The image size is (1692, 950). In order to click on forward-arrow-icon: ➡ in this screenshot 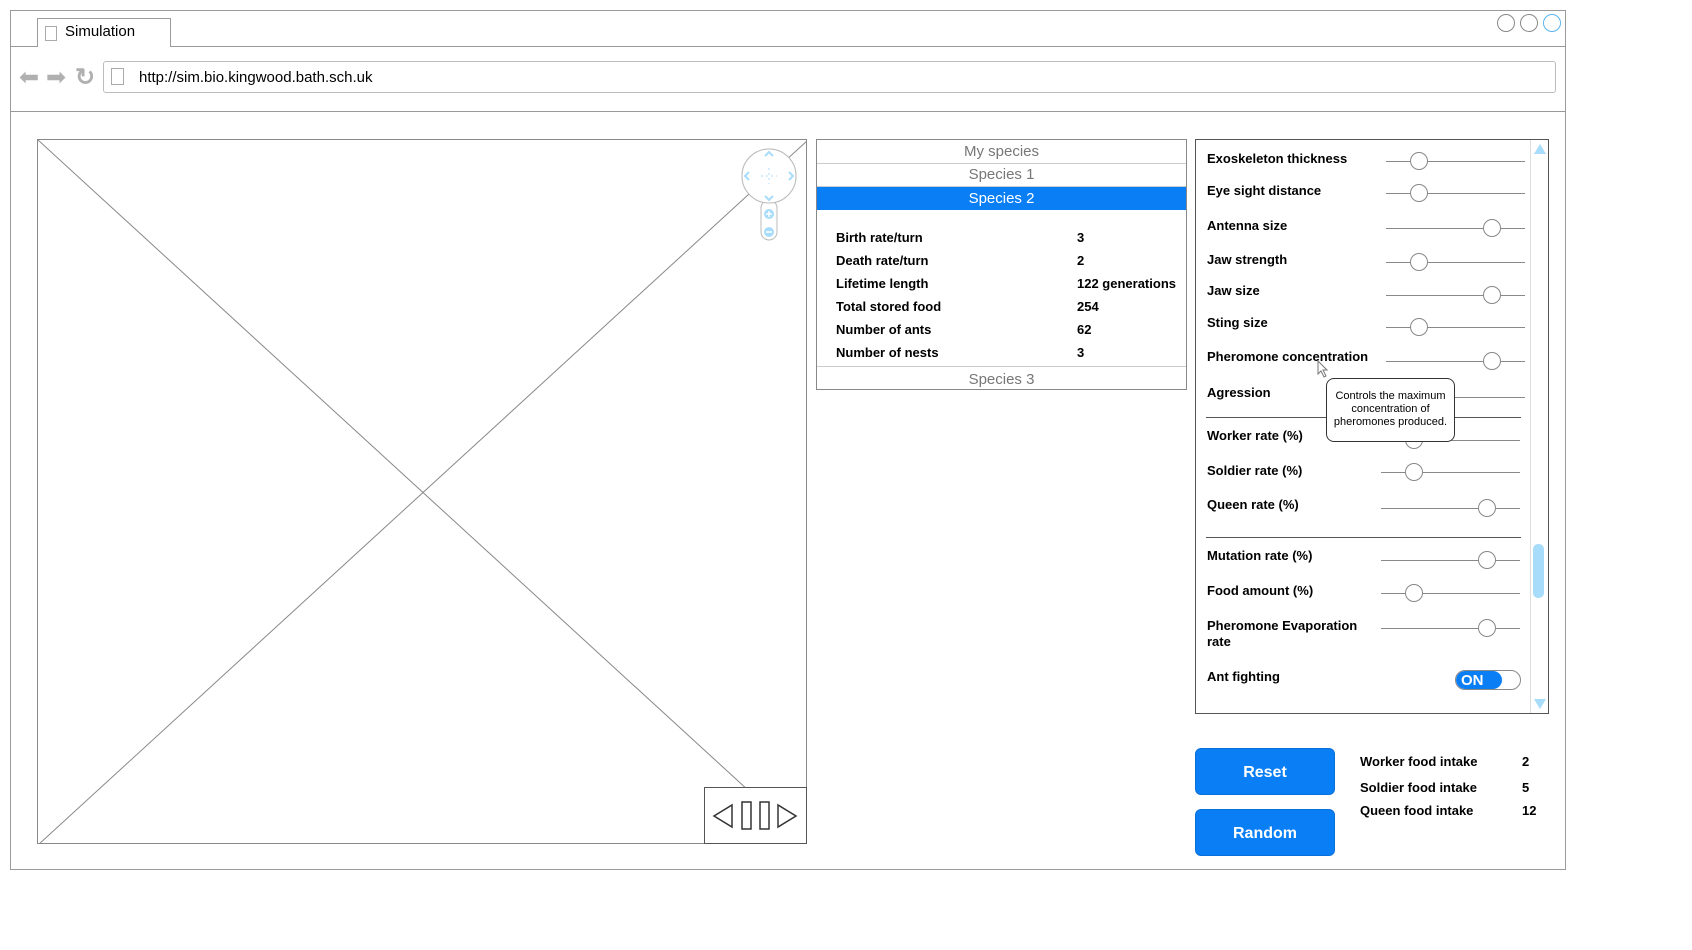, I will do `click(56, 78)`.